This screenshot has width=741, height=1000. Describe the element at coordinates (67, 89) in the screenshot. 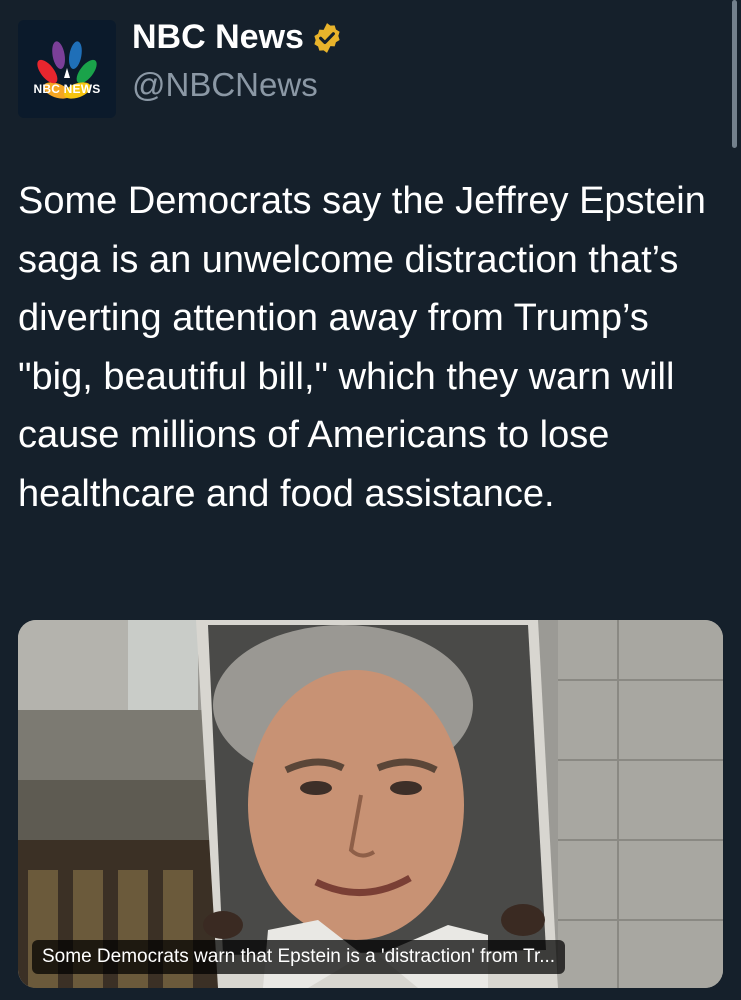

I see `avatar-logo-text: NBC NEWS` at that location.